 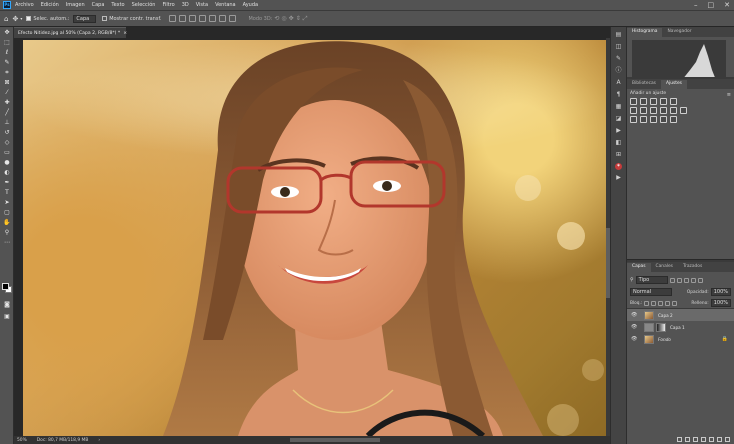 I want to click on selective-color-icon, so click(x=673, y=119).